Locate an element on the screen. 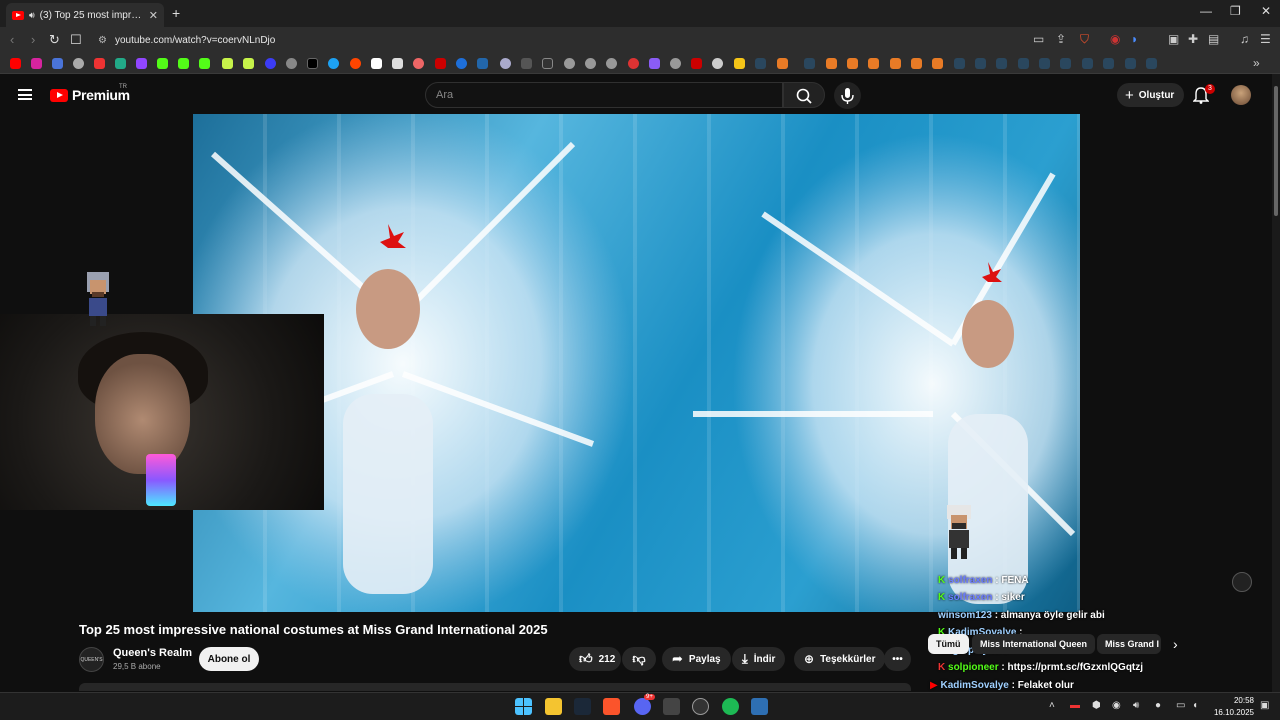  sidebar-icon: ▤ is located at coordinates (1213, 39).